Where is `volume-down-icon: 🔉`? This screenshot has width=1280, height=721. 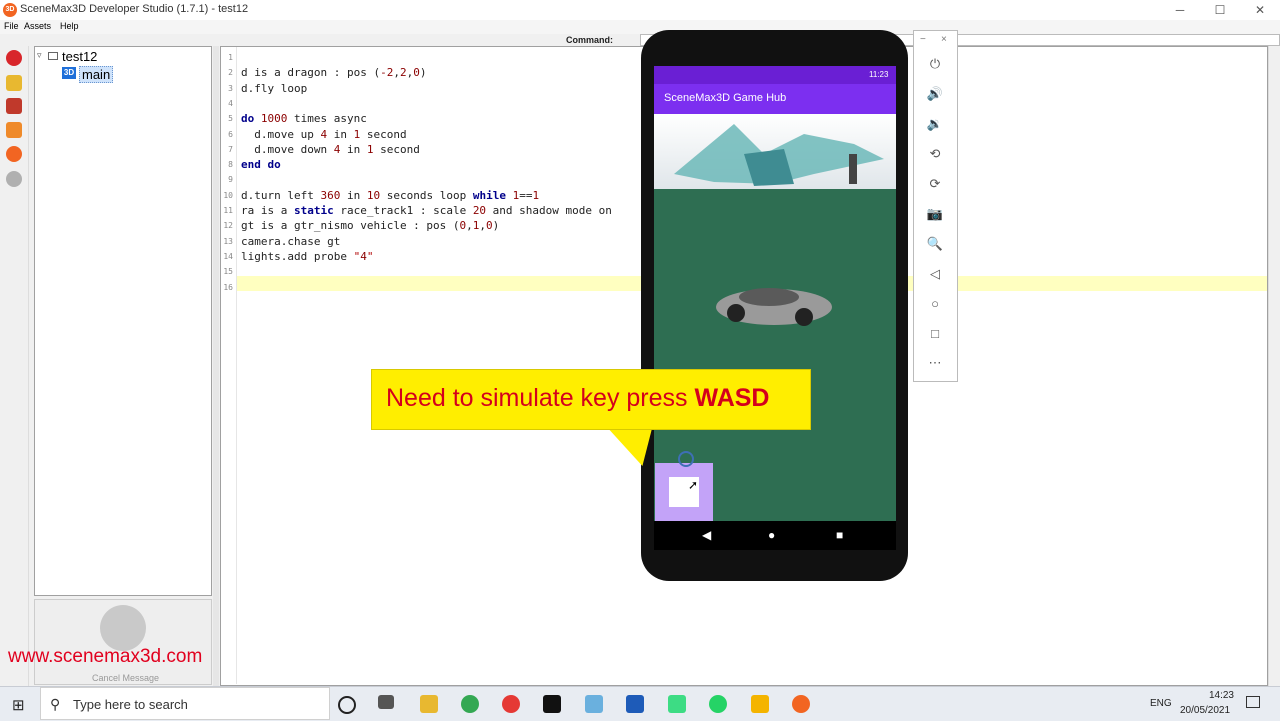
volume-down-icon: 🔉 is located at coordinates (935, 124).